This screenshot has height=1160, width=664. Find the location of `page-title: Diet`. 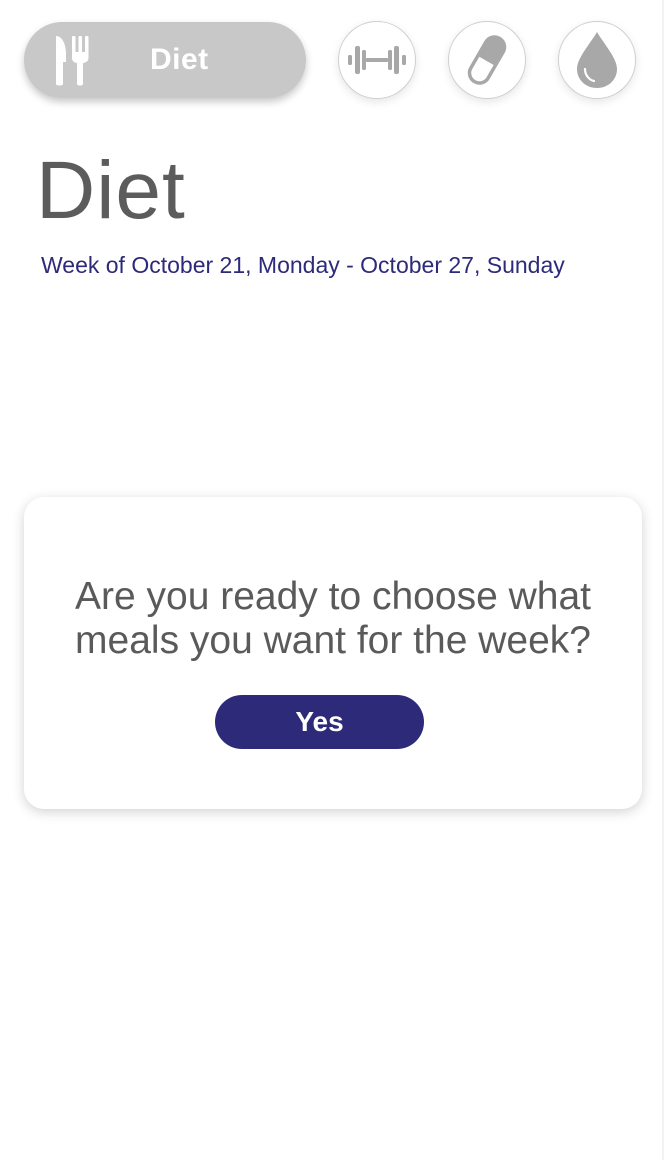

page-title: Diet is located at coordinates (111, 190).